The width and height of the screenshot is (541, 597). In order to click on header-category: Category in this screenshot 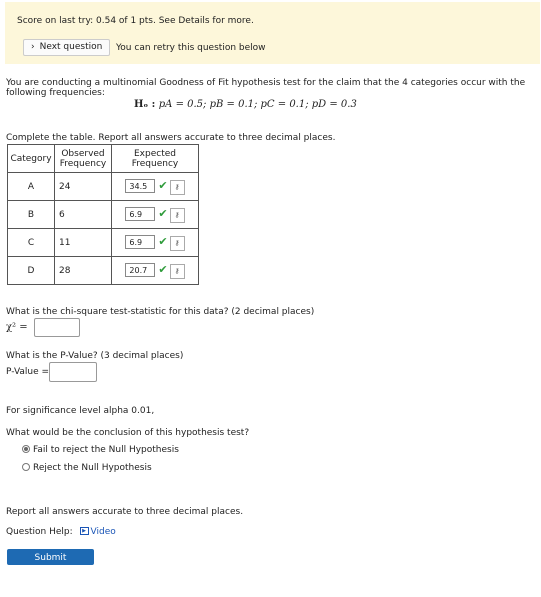, I will do `click(31, 158)`.